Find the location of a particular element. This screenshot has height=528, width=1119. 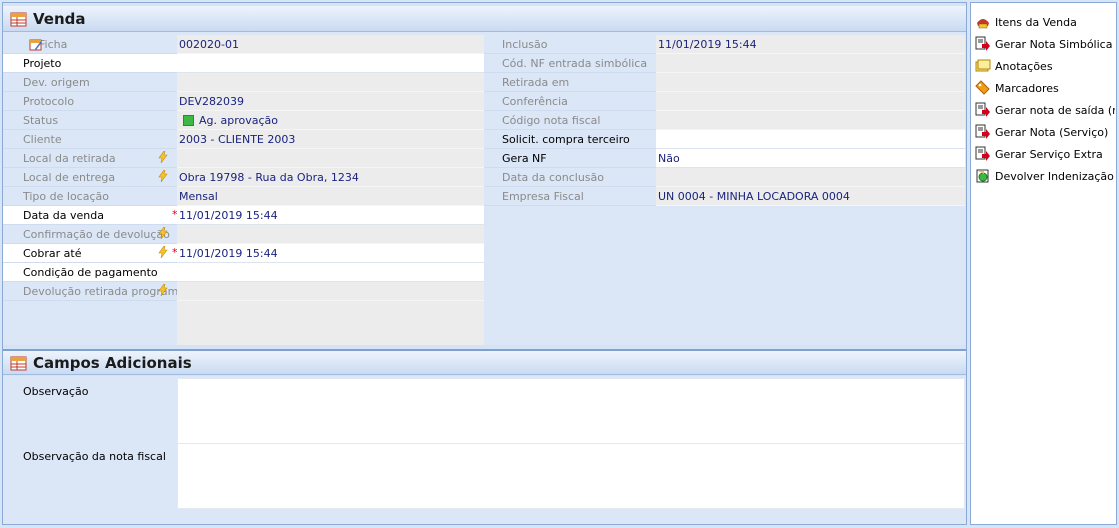

field-label: Ficha is located at coordinates (90, 44).